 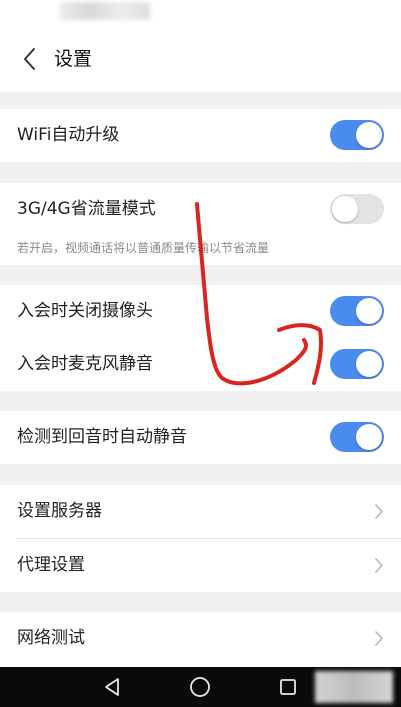 I want to click on data-saver-toggle, so click(x=357, y=209).